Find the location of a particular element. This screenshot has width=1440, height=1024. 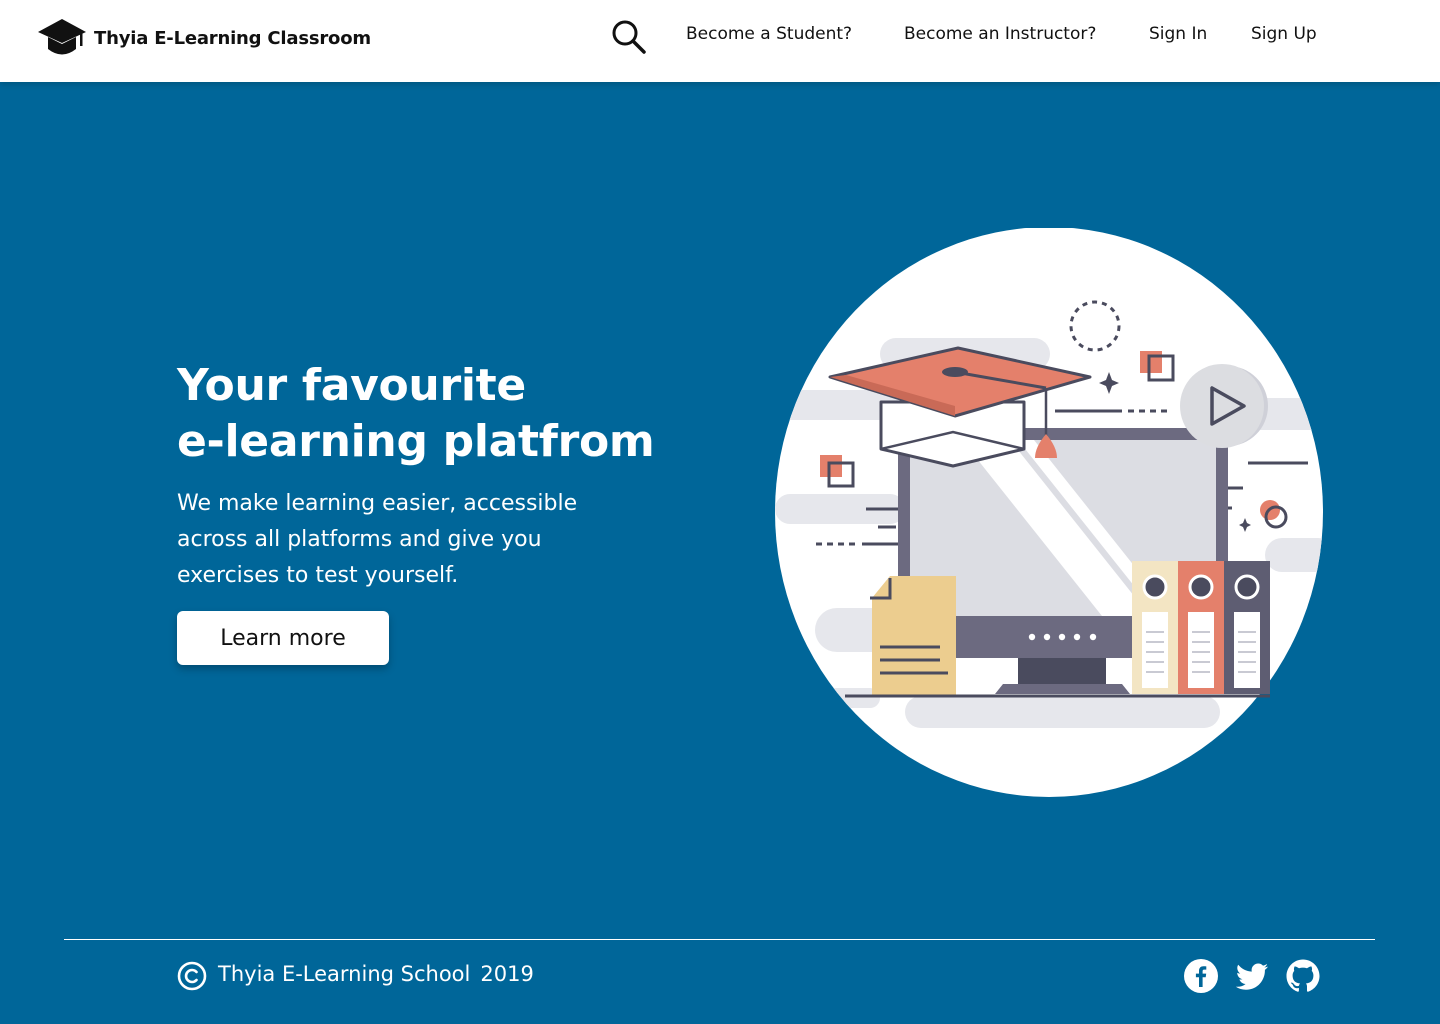

facebook-icon is located at coordinates (1201, 976).